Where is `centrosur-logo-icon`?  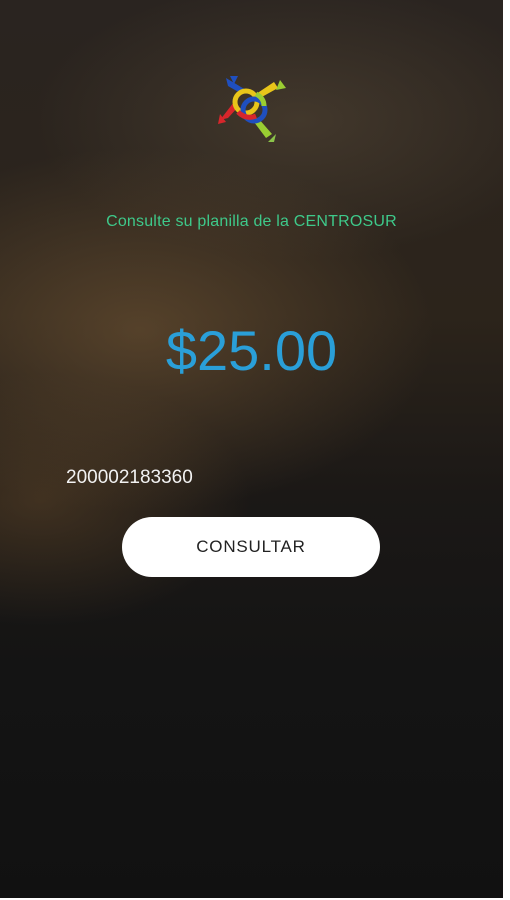
centrosur-logo-icon is located at coordinates (252, 107).